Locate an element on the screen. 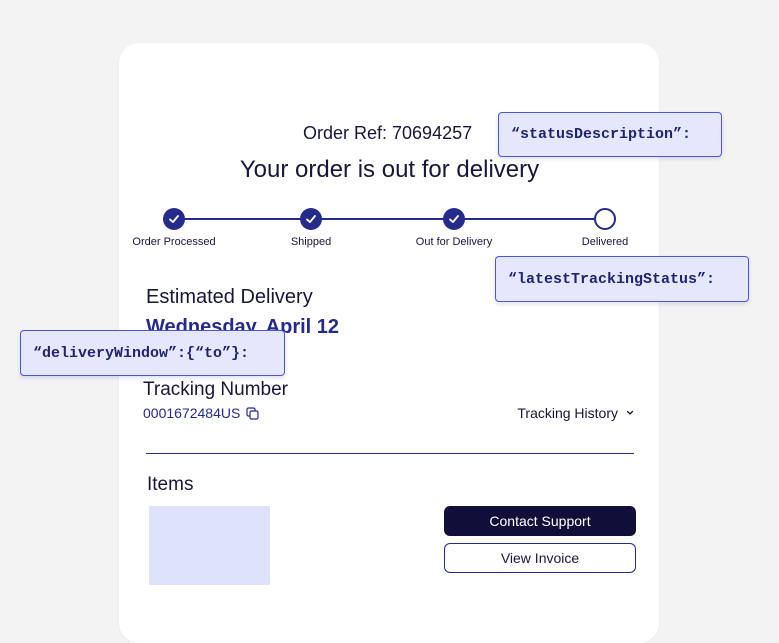 This screenshot has height=643, width=779. step-order-processed-dot is located at coordinates (174, 219).